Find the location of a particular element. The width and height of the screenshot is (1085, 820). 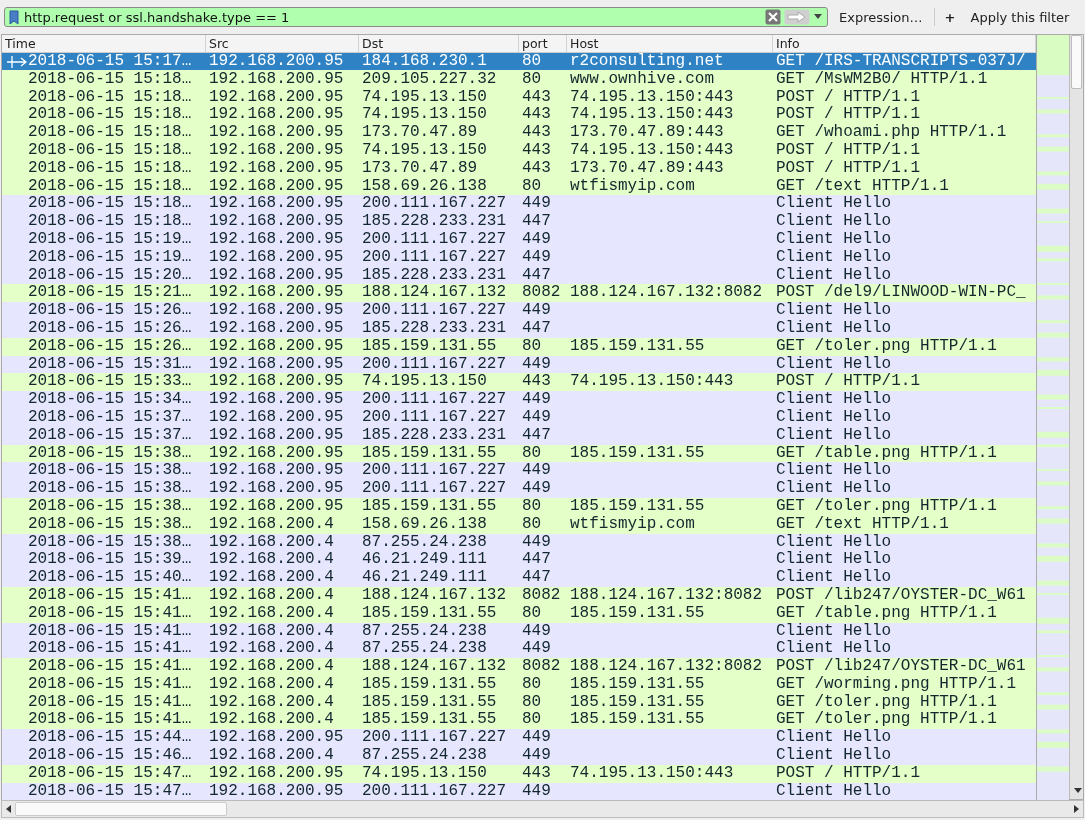

arrow-right-icon is located at coordinates (17, 62).